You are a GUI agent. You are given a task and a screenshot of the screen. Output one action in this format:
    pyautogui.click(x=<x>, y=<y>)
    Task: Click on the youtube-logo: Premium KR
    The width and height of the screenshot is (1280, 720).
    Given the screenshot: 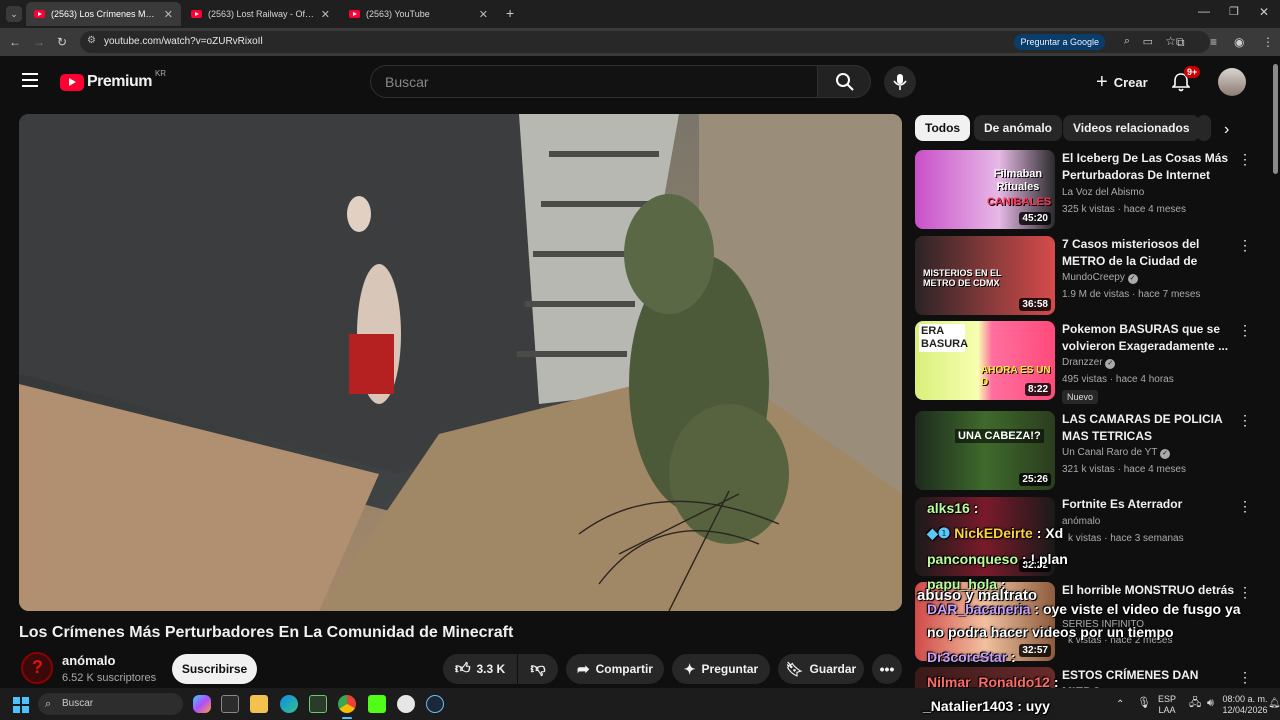 What is the action you would take?
    pyautogui.click(x=113, y=80)
    